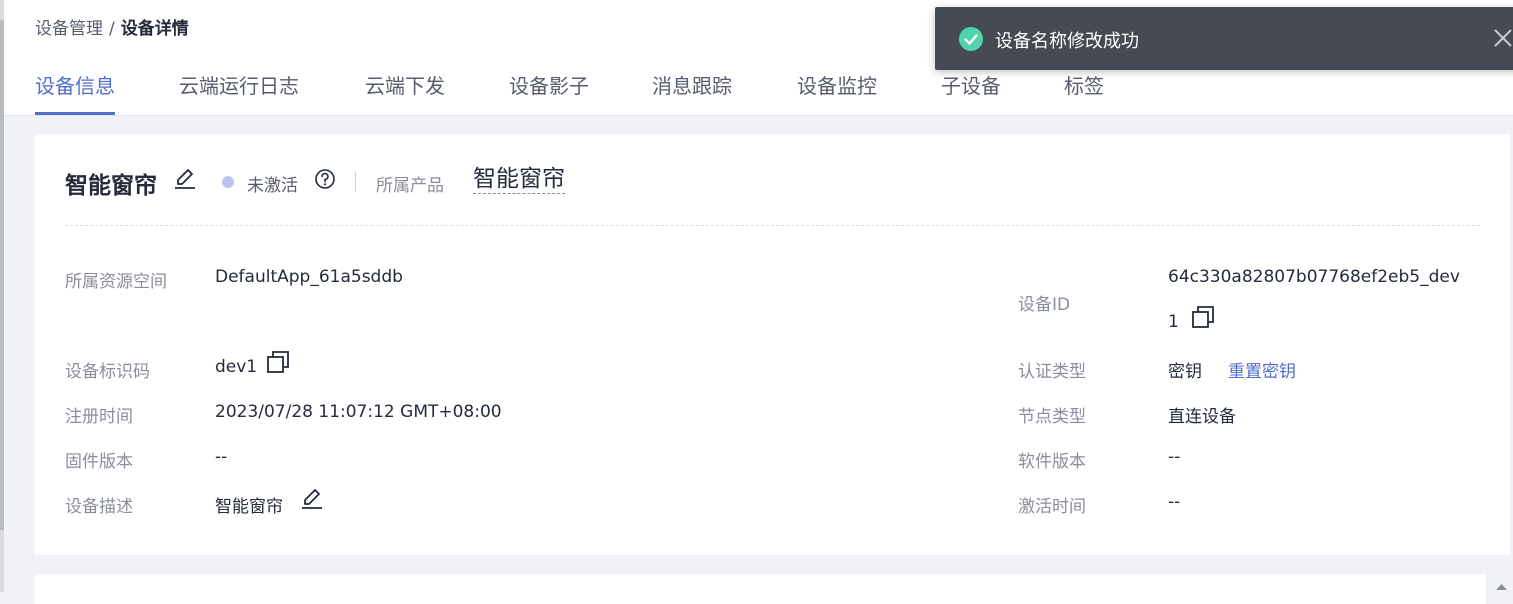 This screenshot has width=1513, height=604. What do you see at coordinates (837, 92) in the screenshot?
I see `tab-device-monitor: 设备监控` at bounding box center [837, 92].